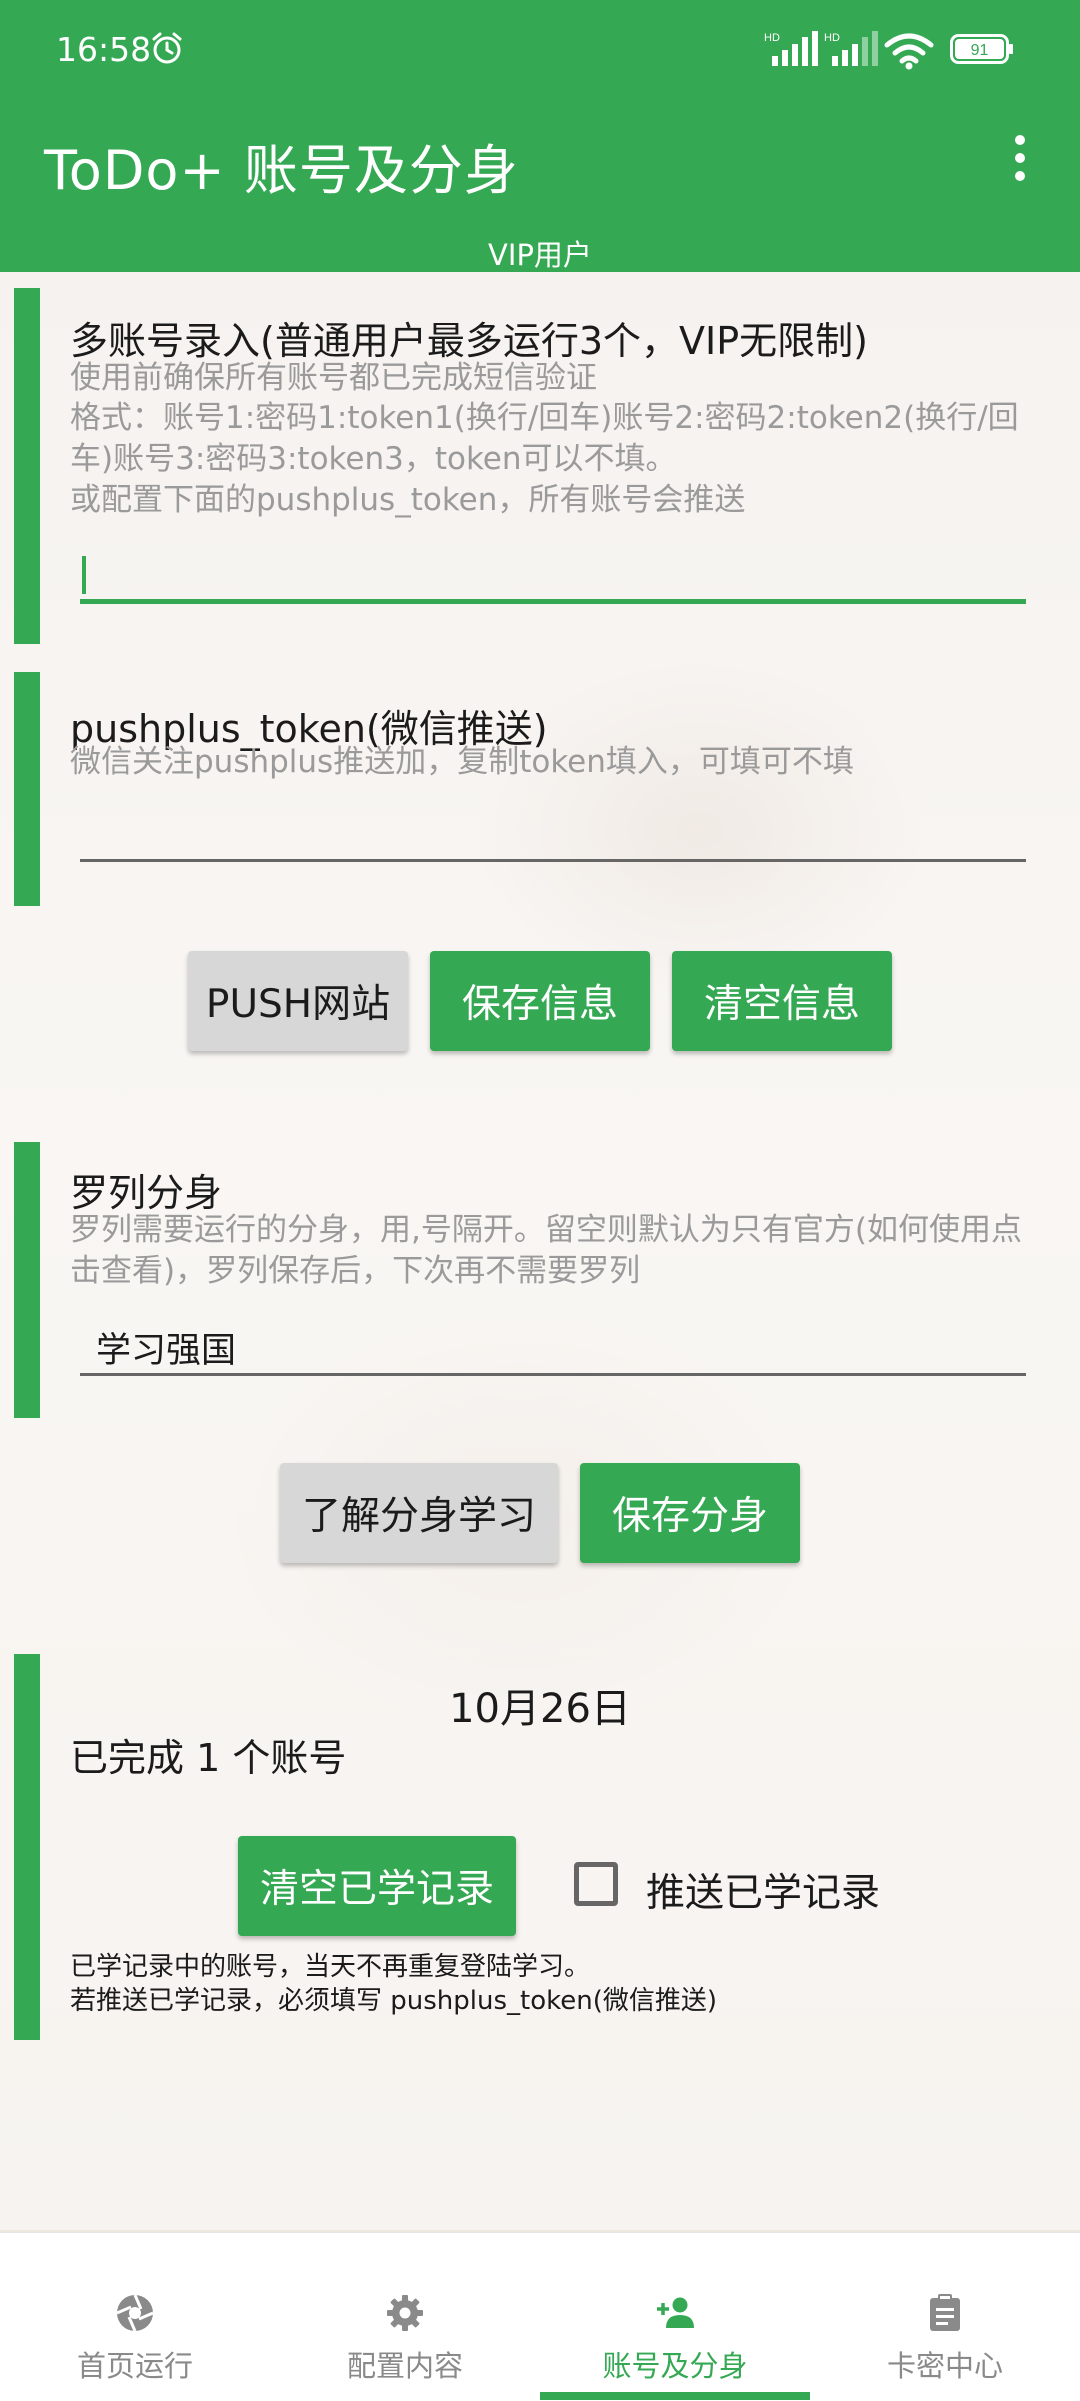 The image size is (1080, 2401). What do you see at coordinates (596, 1884) in the screenshot?
I see `push-records-checkbox` at bounding box center [596, 1884].